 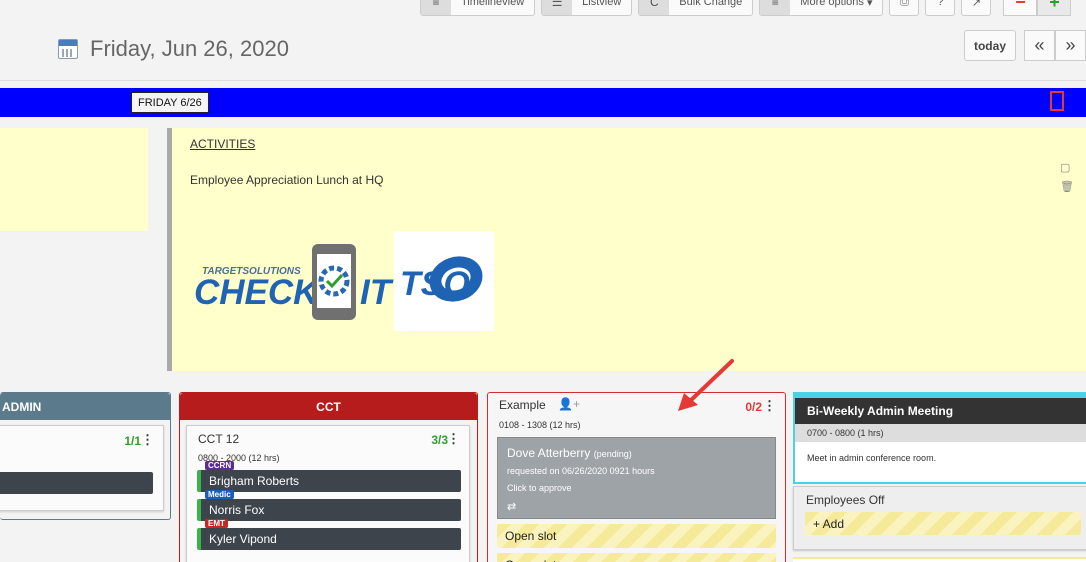 I want to click on employees-off-card: Employees Off + Add, so click(x=939, y=518).